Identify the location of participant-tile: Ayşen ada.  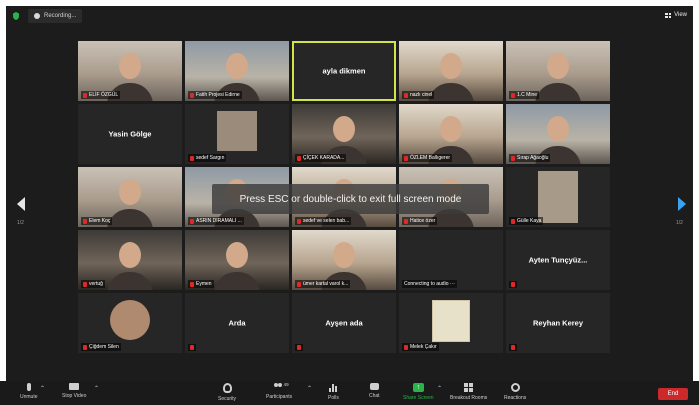
(344, 323).